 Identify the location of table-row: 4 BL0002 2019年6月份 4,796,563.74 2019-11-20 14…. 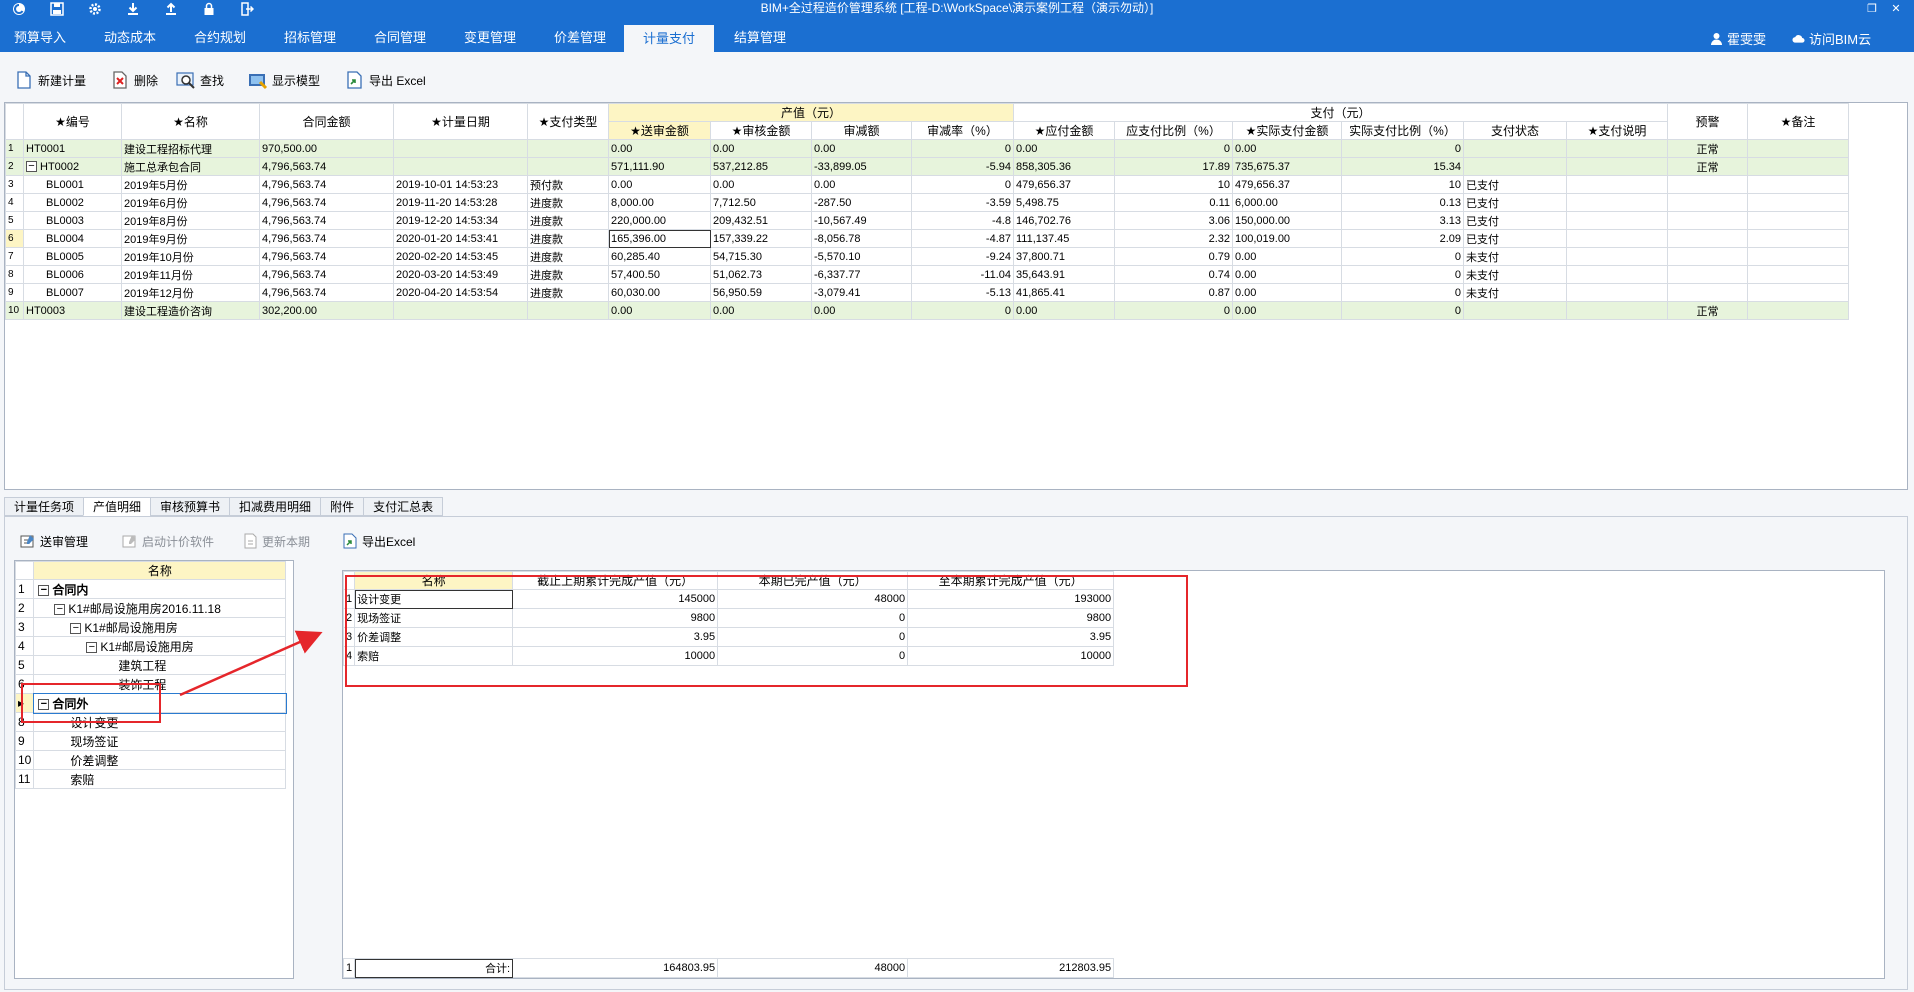
(927, 202).